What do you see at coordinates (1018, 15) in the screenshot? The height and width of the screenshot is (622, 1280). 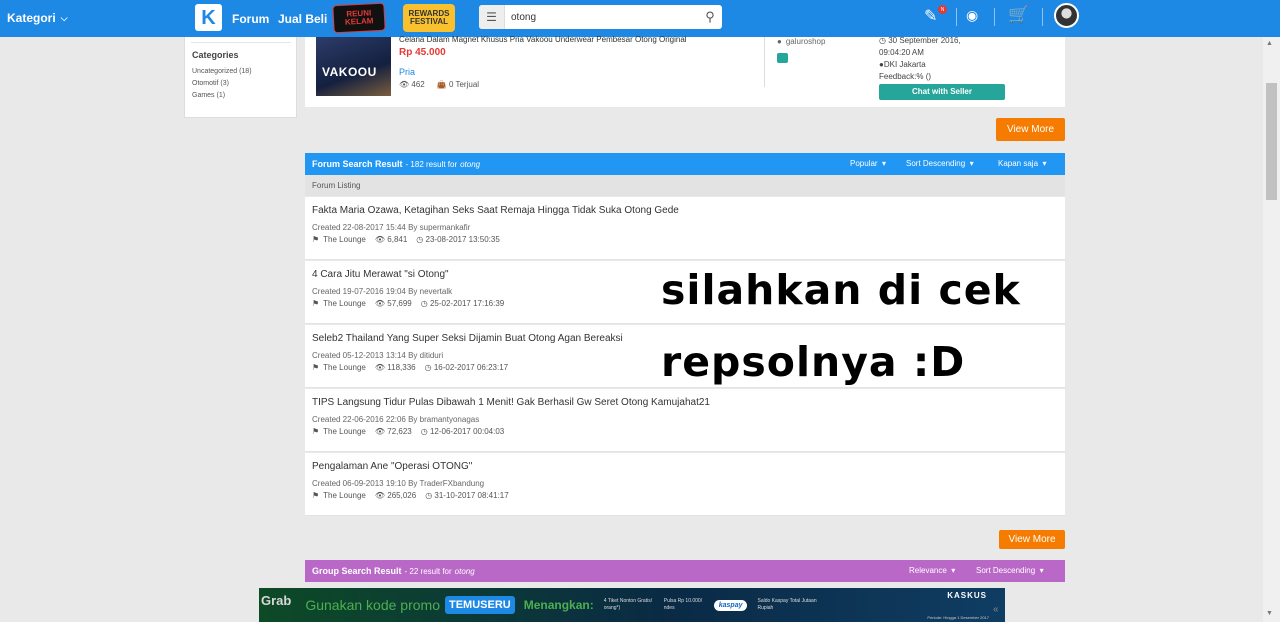 I see `cart-icon: 🛒` at bounding box center [1018, 15].